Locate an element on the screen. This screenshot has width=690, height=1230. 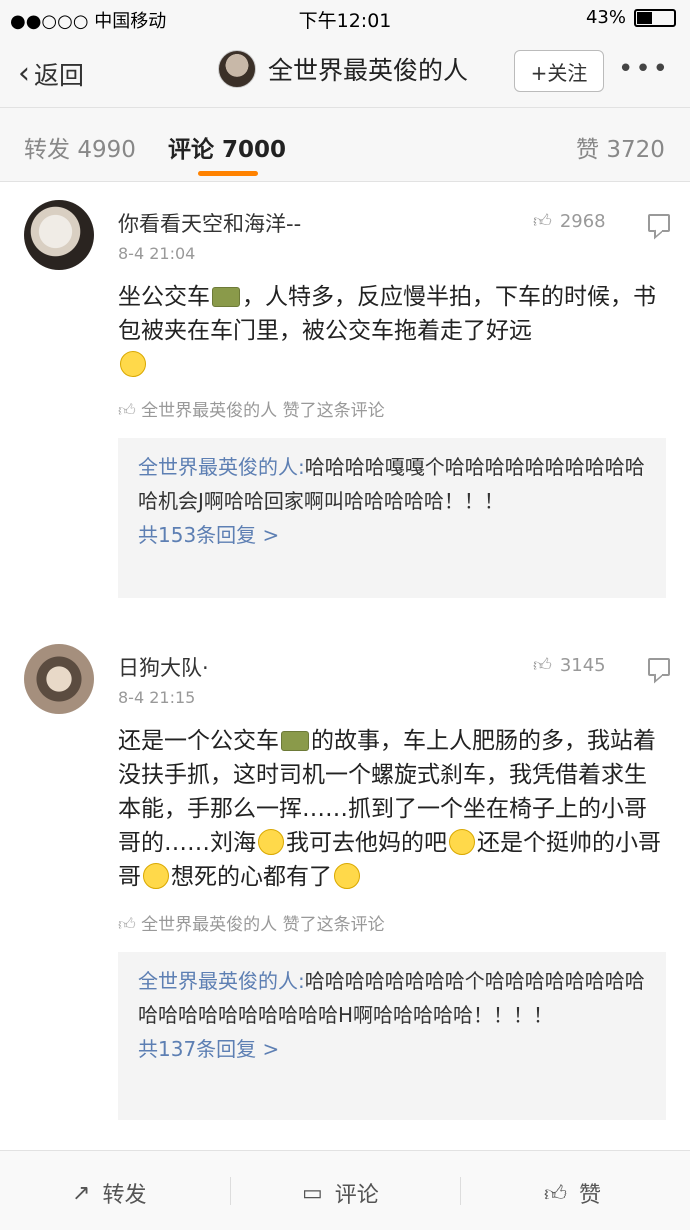
like-count: 2968 is located at coordinates (582, 221).